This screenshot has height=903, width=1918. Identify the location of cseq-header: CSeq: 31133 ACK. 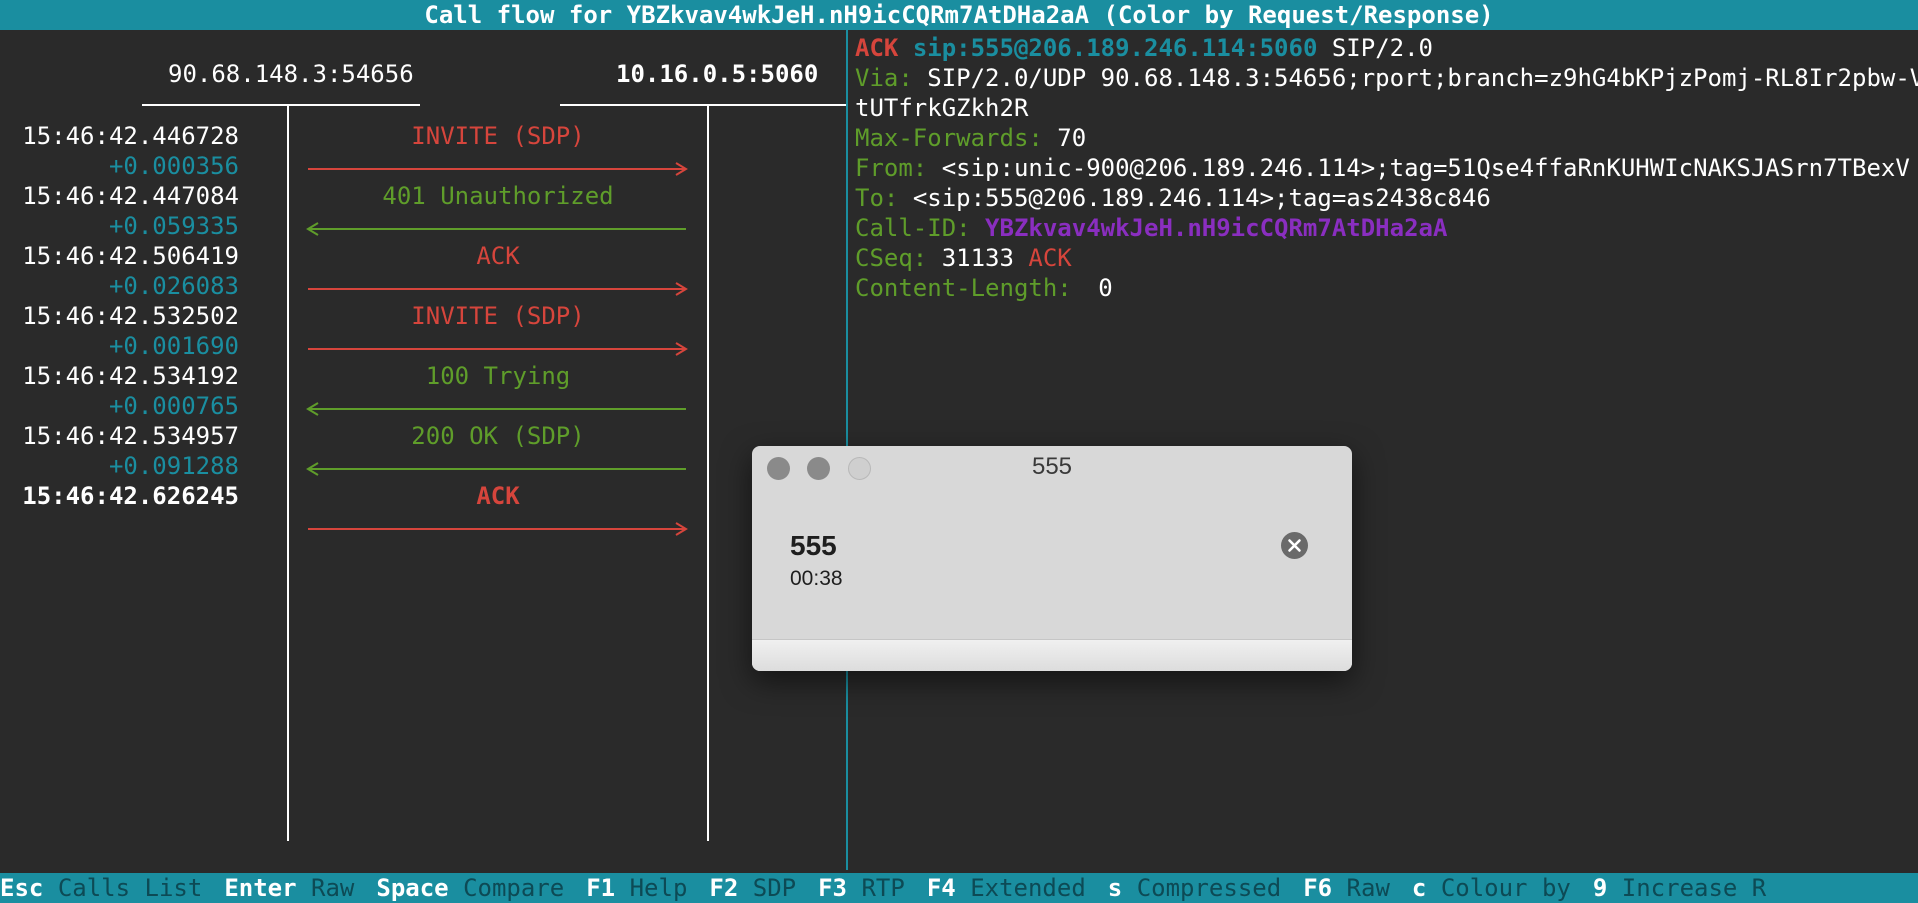
(963, 258).